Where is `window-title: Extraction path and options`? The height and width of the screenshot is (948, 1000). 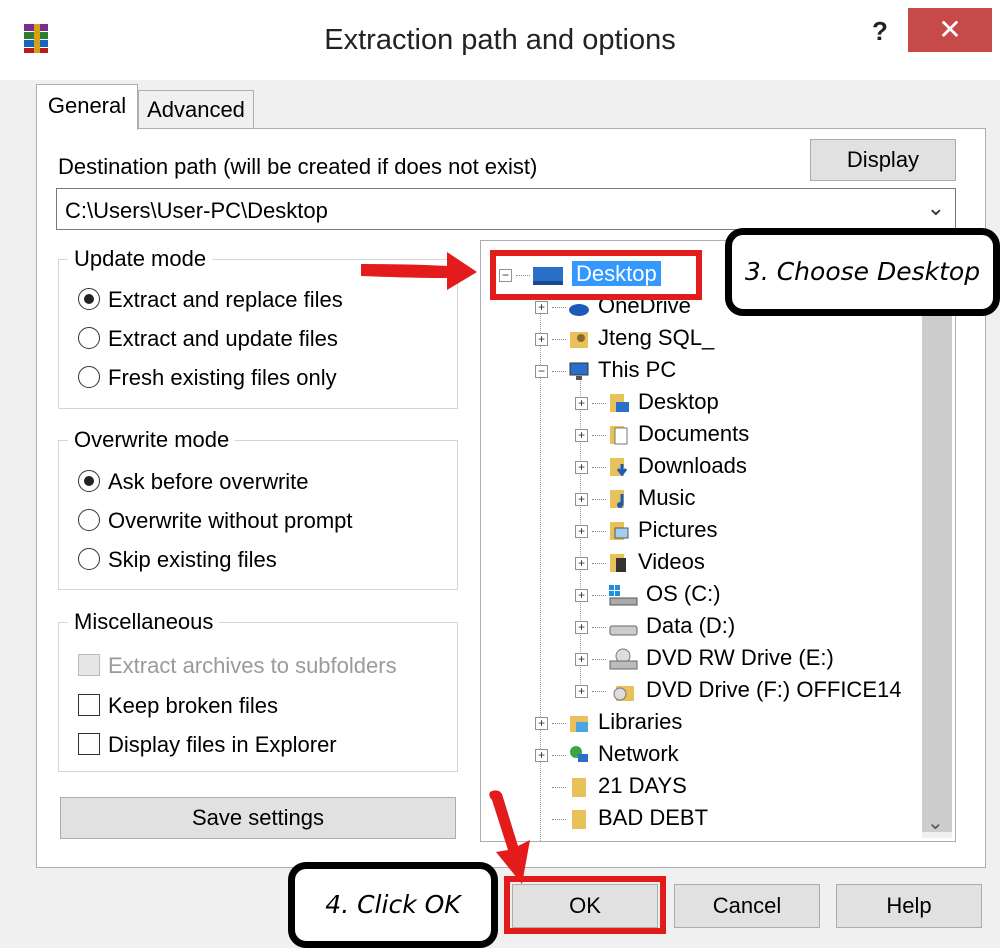
window-title: Extraction path and options is located at coordinates (500, 40).